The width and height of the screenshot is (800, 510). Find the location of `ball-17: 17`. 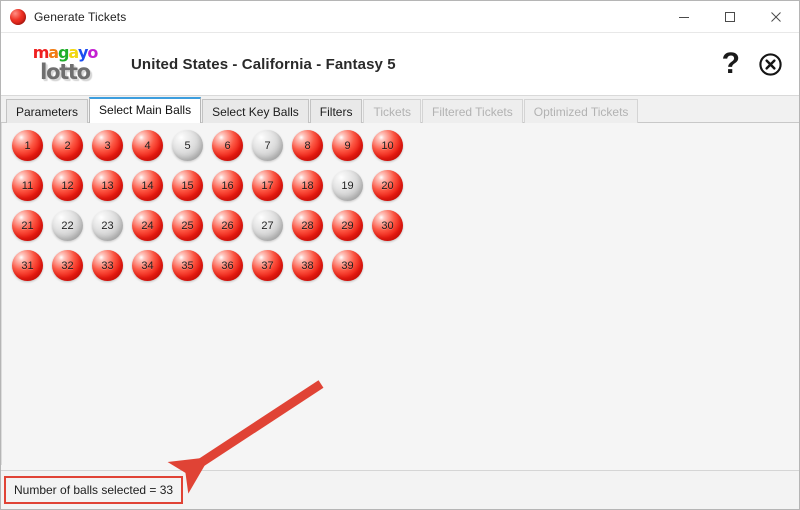

ball-17: 17 is located at coordinates (267, 185).